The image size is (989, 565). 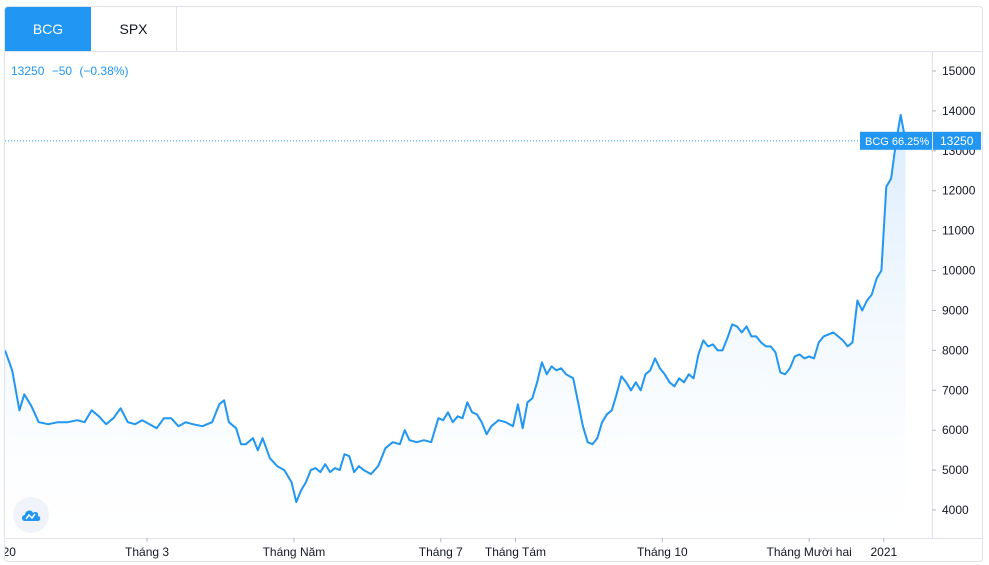 I want to click on x-tick-label: Tháng Tám, so click(x=515, y=552).